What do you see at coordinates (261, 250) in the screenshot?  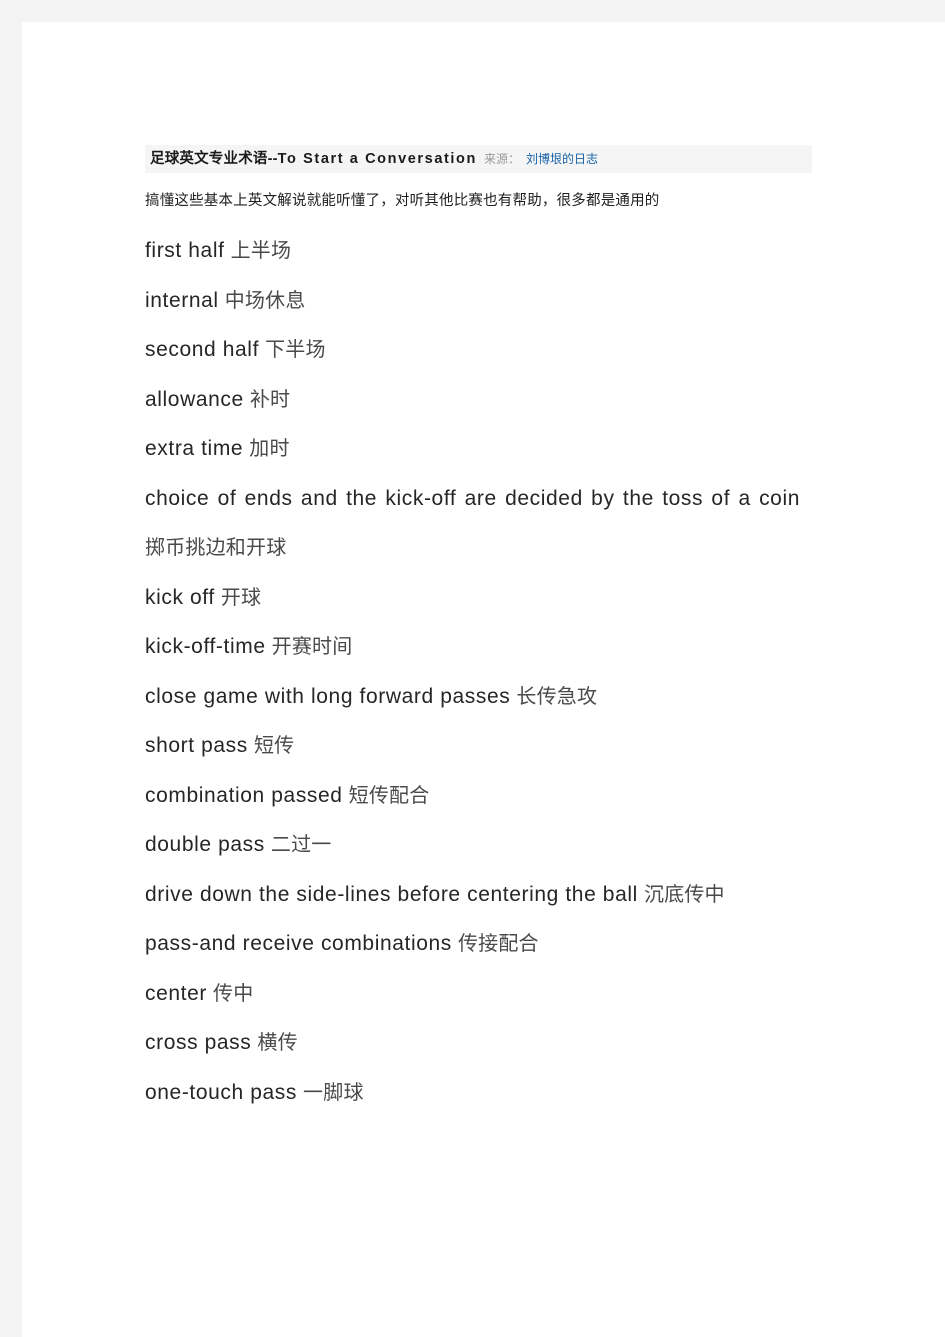 I see `term-chinese: 上半场` at bounding box center [261, 250].